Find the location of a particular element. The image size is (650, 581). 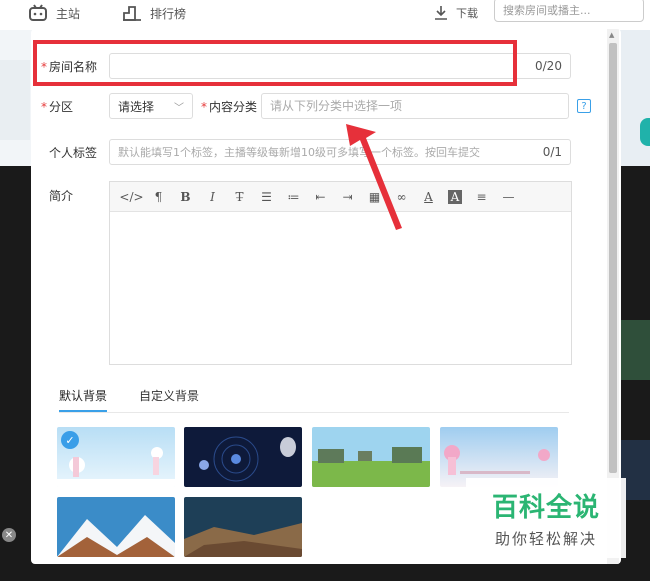

watermark-title: 百科全说 is located at coordinates (545, 508).